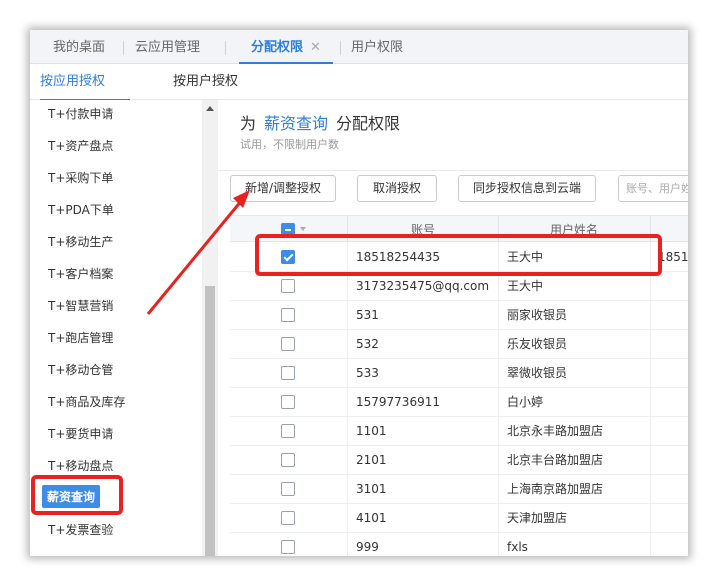  Describe the element at coordinates (241, 199) in the screenshot. I see `arrow-head` at that location.